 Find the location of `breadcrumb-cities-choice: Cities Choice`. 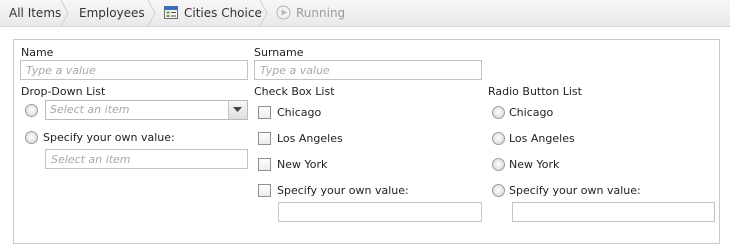

breadcrumb-cities-choice: Cities Choice is located at coordinates (223, 13).